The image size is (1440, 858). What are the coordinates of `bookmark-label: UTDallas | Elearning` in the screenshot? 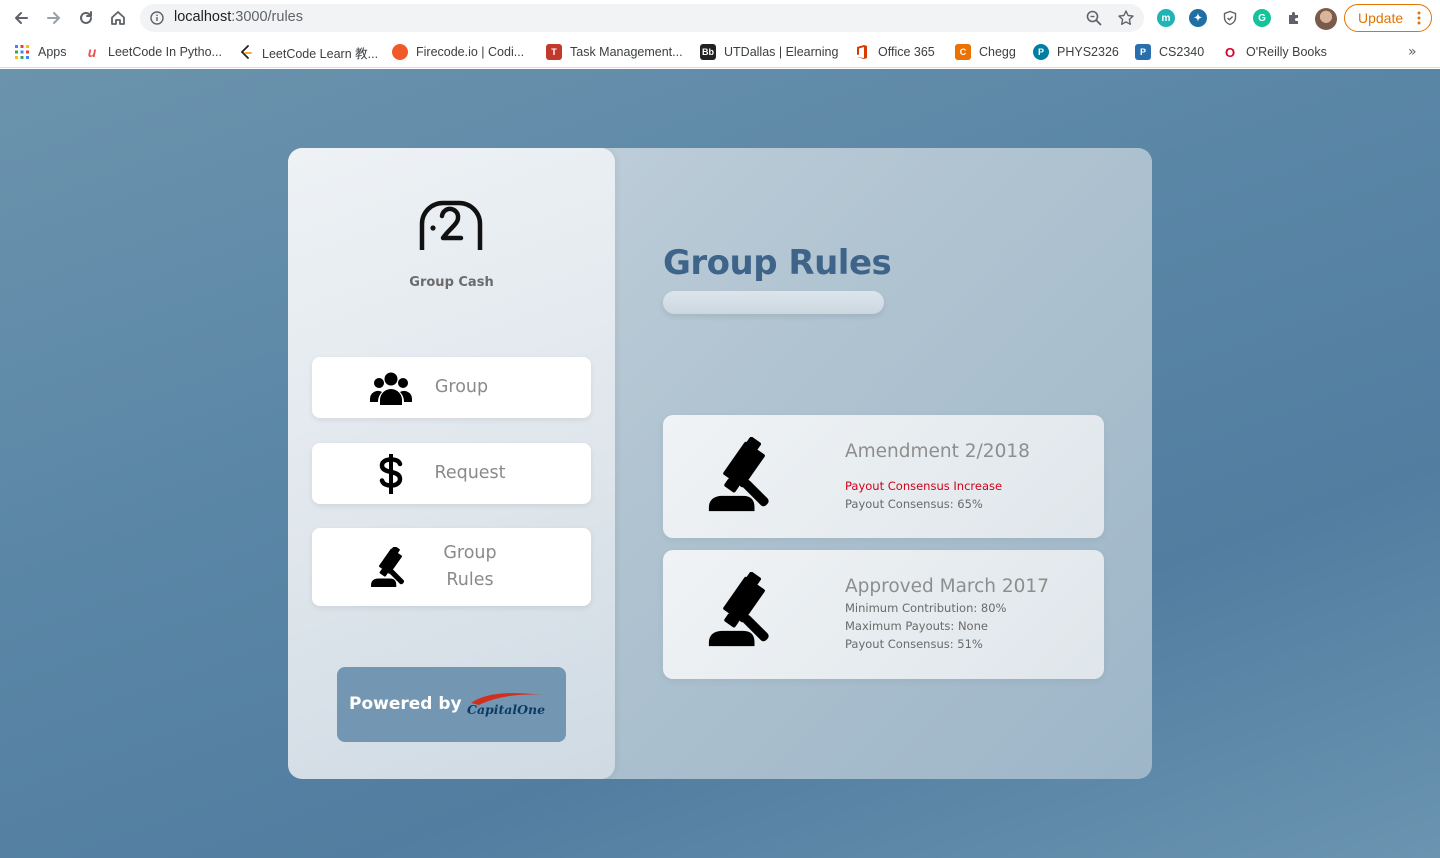 It's located at (781, 52).